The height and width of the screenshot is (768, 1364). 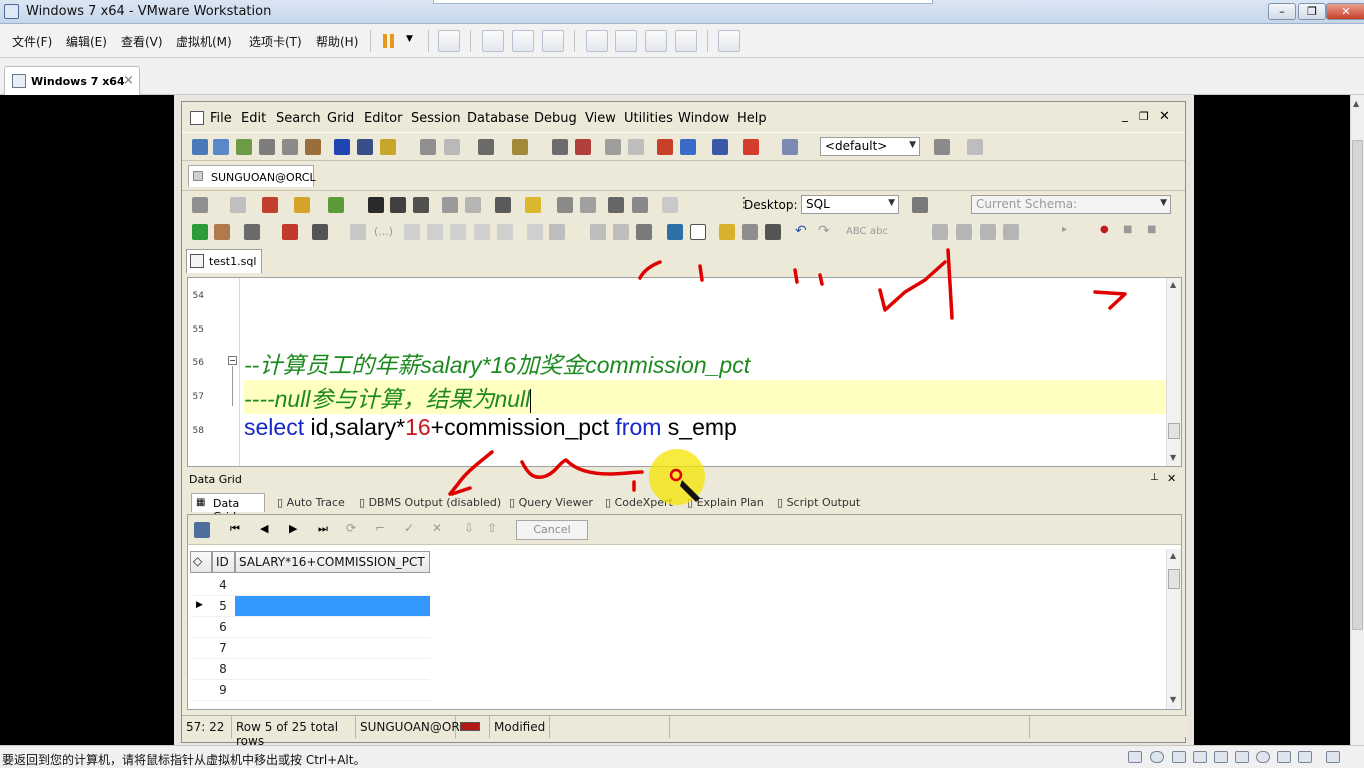 I want to click on page-setup-icon, so click(x=238, y=205).